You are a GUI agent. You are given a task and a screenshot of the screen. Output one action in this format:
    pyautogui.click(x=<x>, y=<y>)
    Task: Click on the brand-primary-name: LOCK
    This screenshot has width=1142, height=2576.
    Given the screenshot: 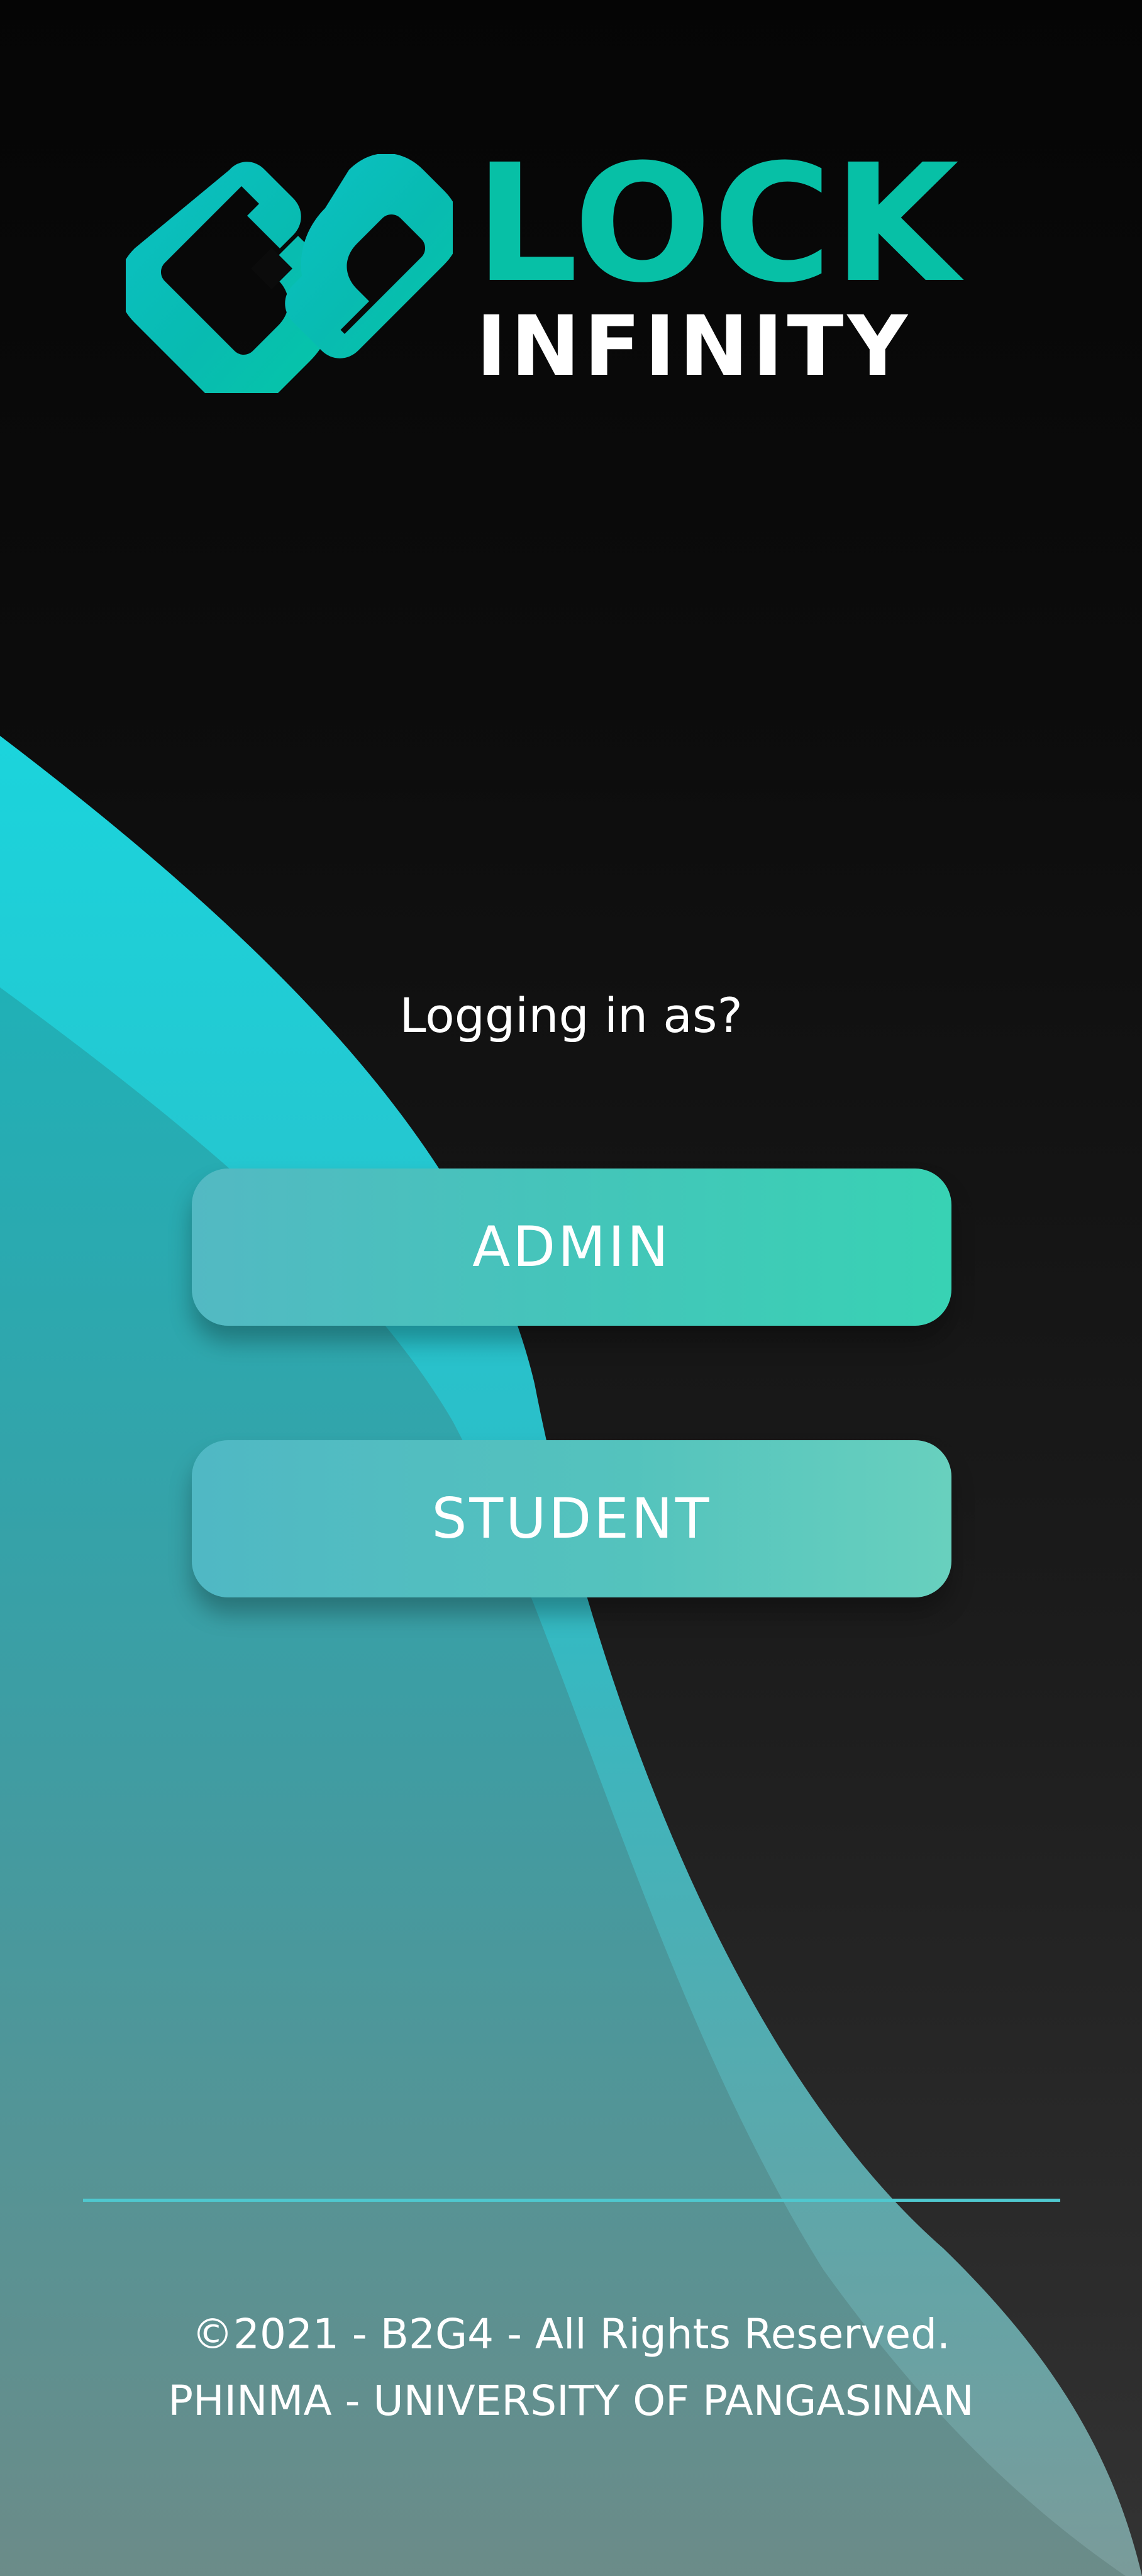 What is the action you would take?
    pyautogui.click(x=717, y=224)
    